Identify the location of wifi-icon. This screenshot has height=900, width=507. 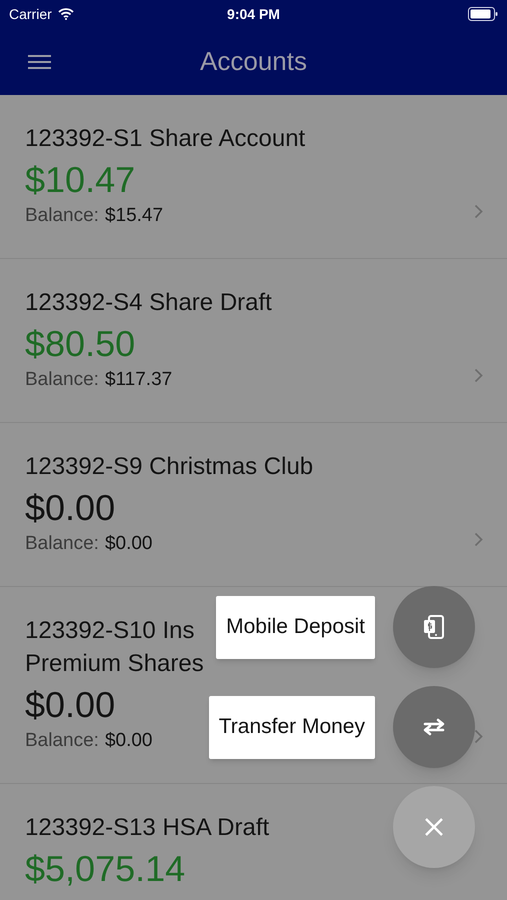
(66, 14).